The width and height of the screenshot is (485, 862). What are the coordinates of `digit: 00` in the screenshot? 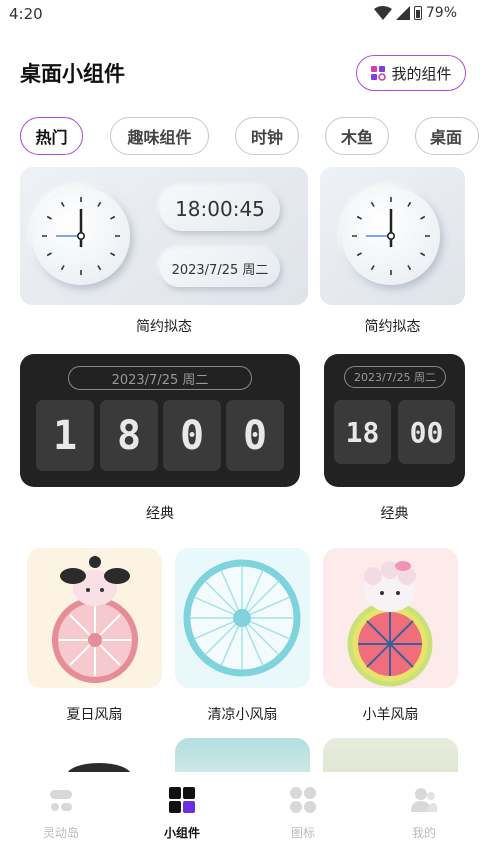 It's located at (426, 432).